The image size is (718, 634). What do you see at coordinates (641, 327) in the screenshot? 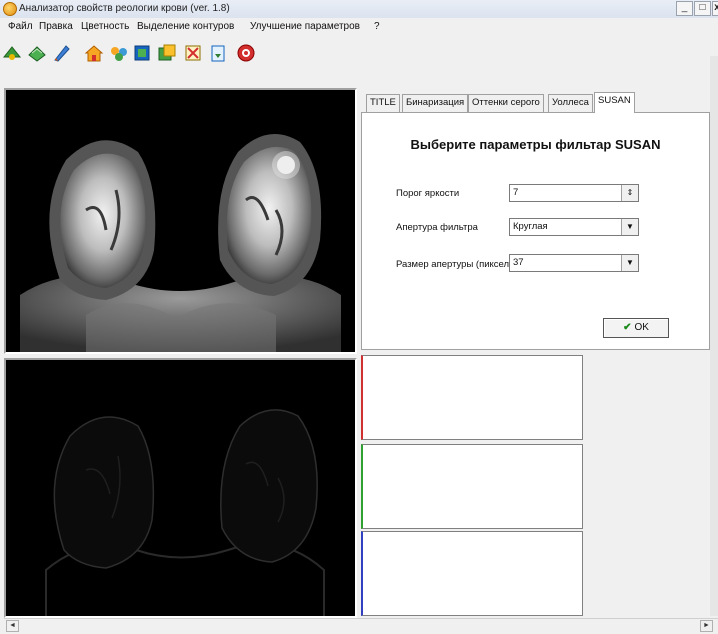
I see `ok-label: OK` at bounding box center [641, 327].